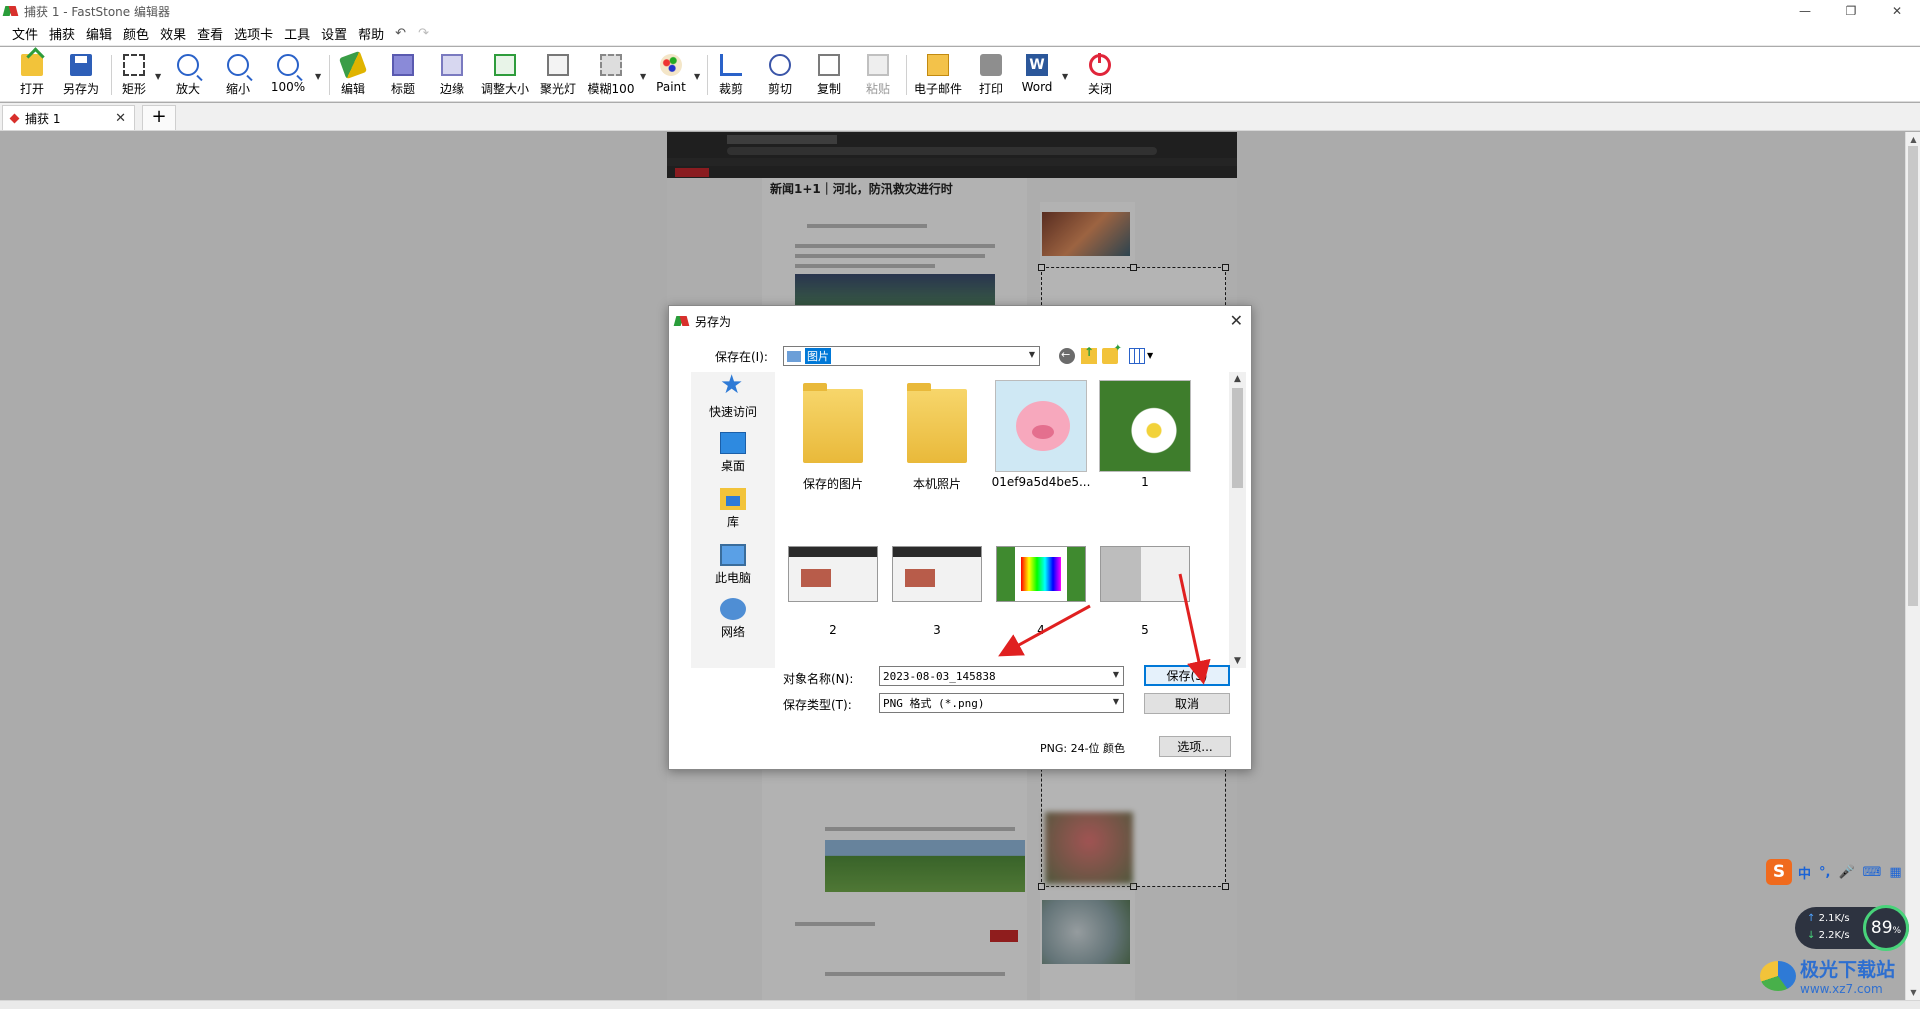  Describe the element at coordinates (158, 76) in the screenshot. I see `rectangle-dropdown-icon: ▼` at that location.